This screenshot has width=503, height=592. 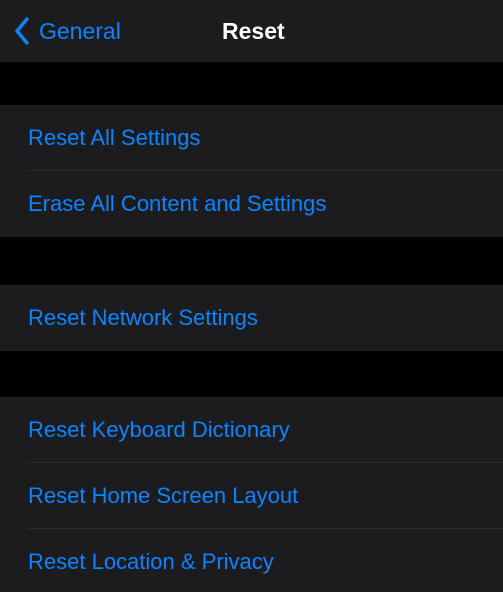 I want to click on reset-home-screen-layout-row: Reset Home Screen Layout, so click(x=251, y=496).